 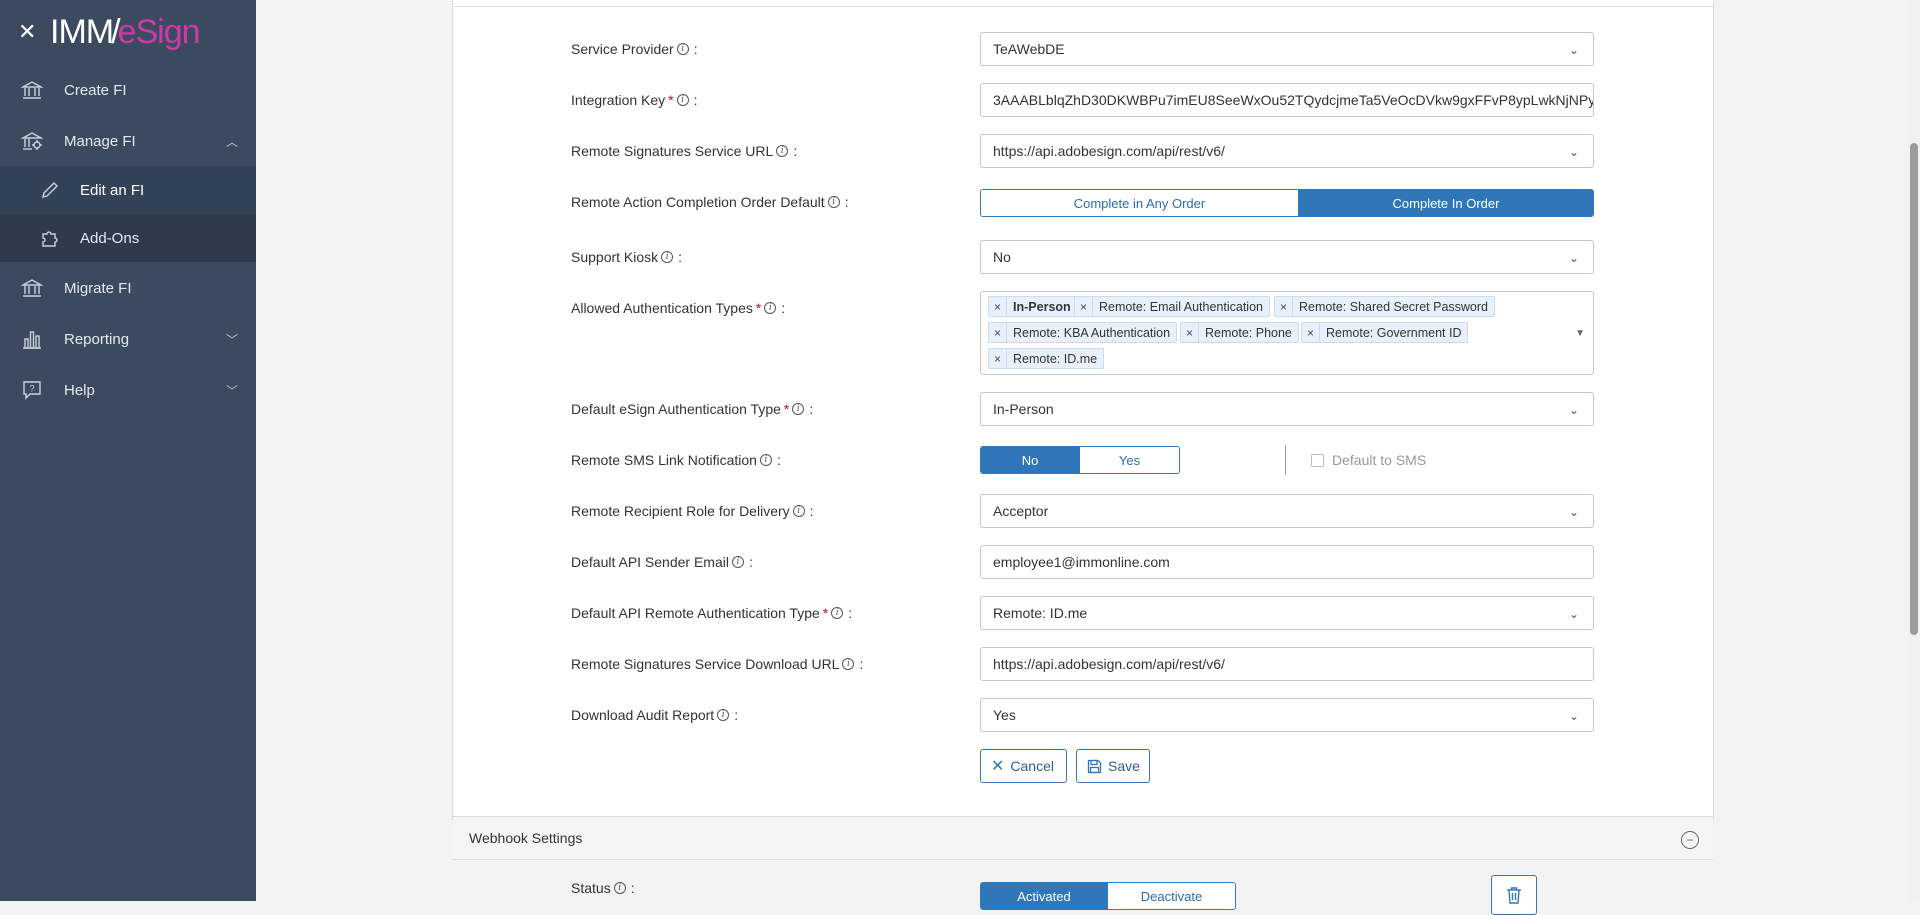 I want to click on audit-report-select: Yes ⌄, so click(x=1287, y=715).